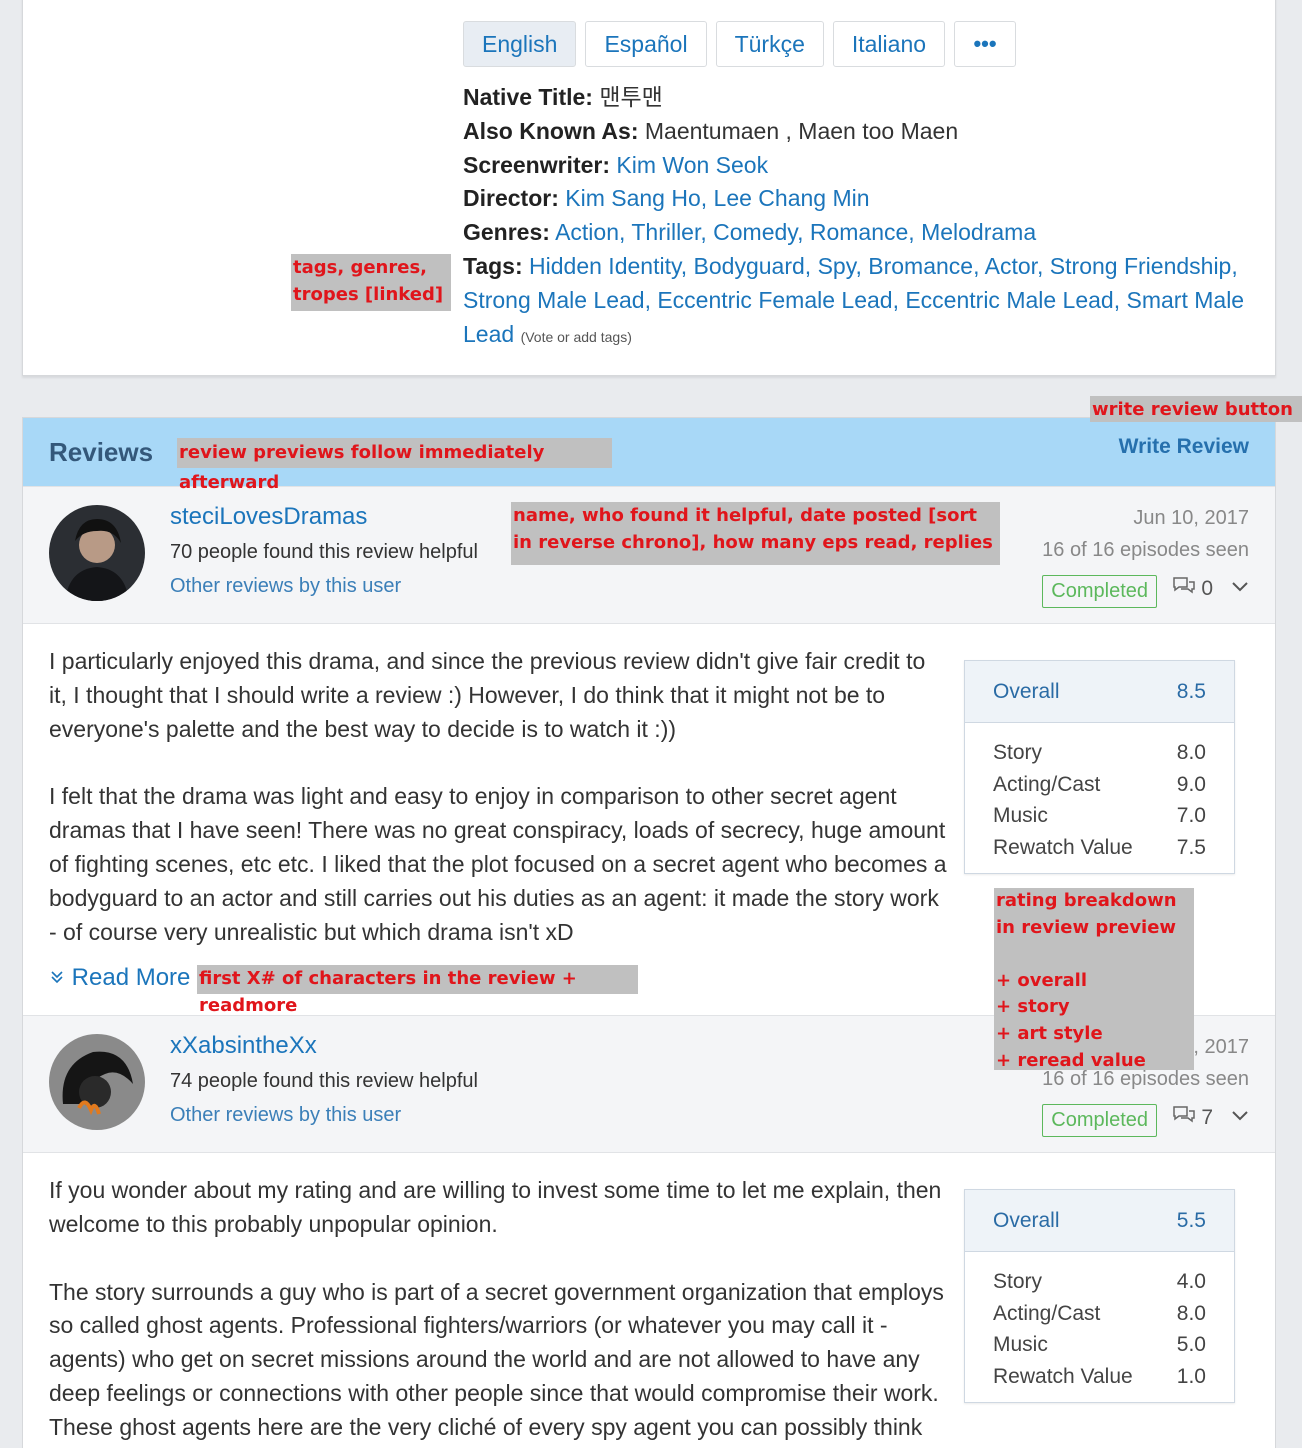  What do you see at coordinates (1191, 1281) in the screenshot?
I see `rating-value: 4.0` at bounding box center [1191, 1281].